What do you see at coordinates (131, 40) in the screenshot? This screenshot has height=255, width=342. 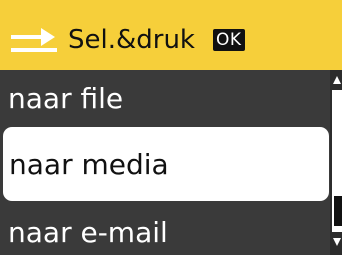 I see `header-title: Sel.&druk` at bounding box center [131, 40].